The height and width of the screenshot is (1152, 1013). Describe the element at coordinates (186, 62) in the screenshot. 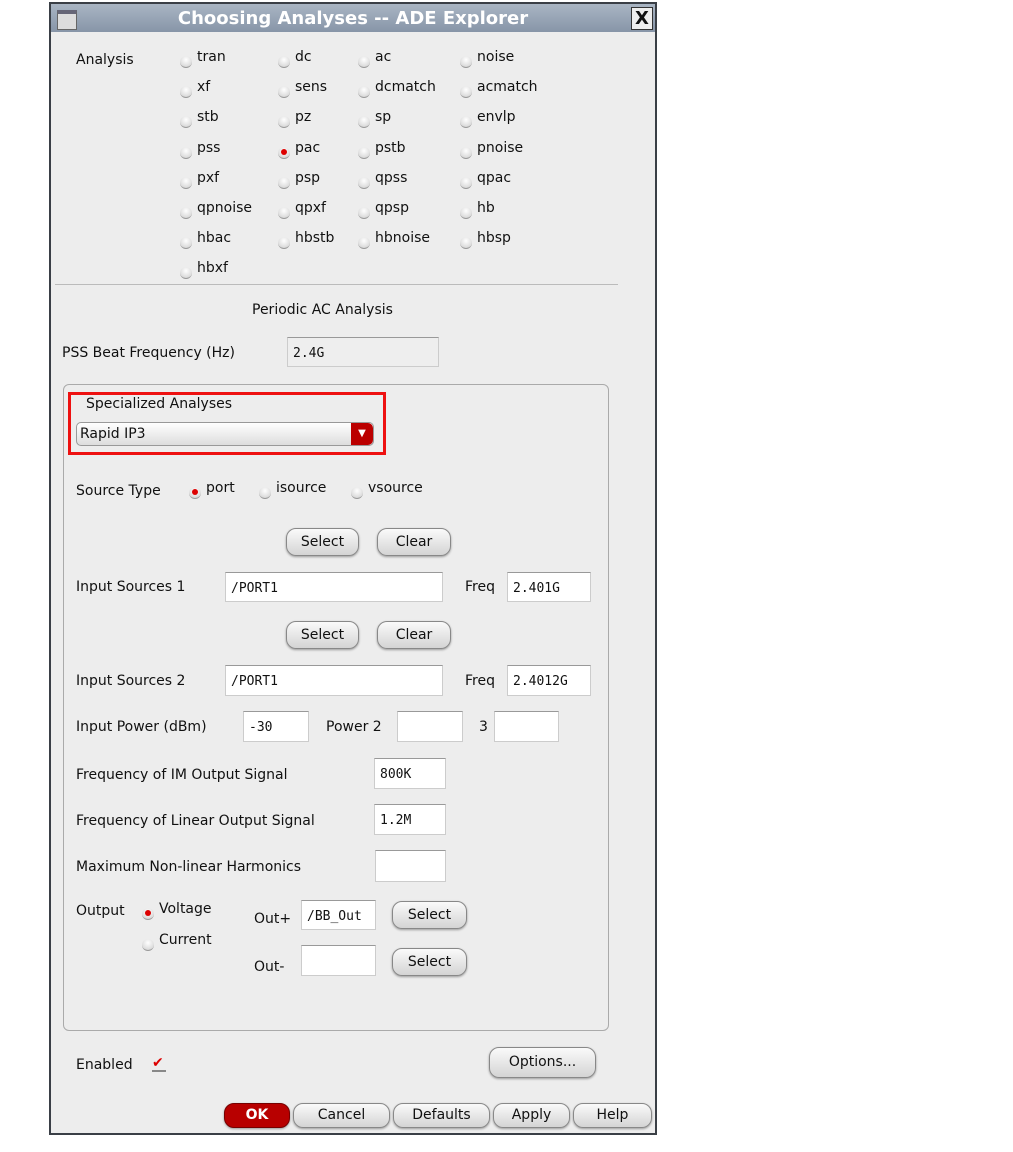

I see `analysis-tran-radio` at that location.